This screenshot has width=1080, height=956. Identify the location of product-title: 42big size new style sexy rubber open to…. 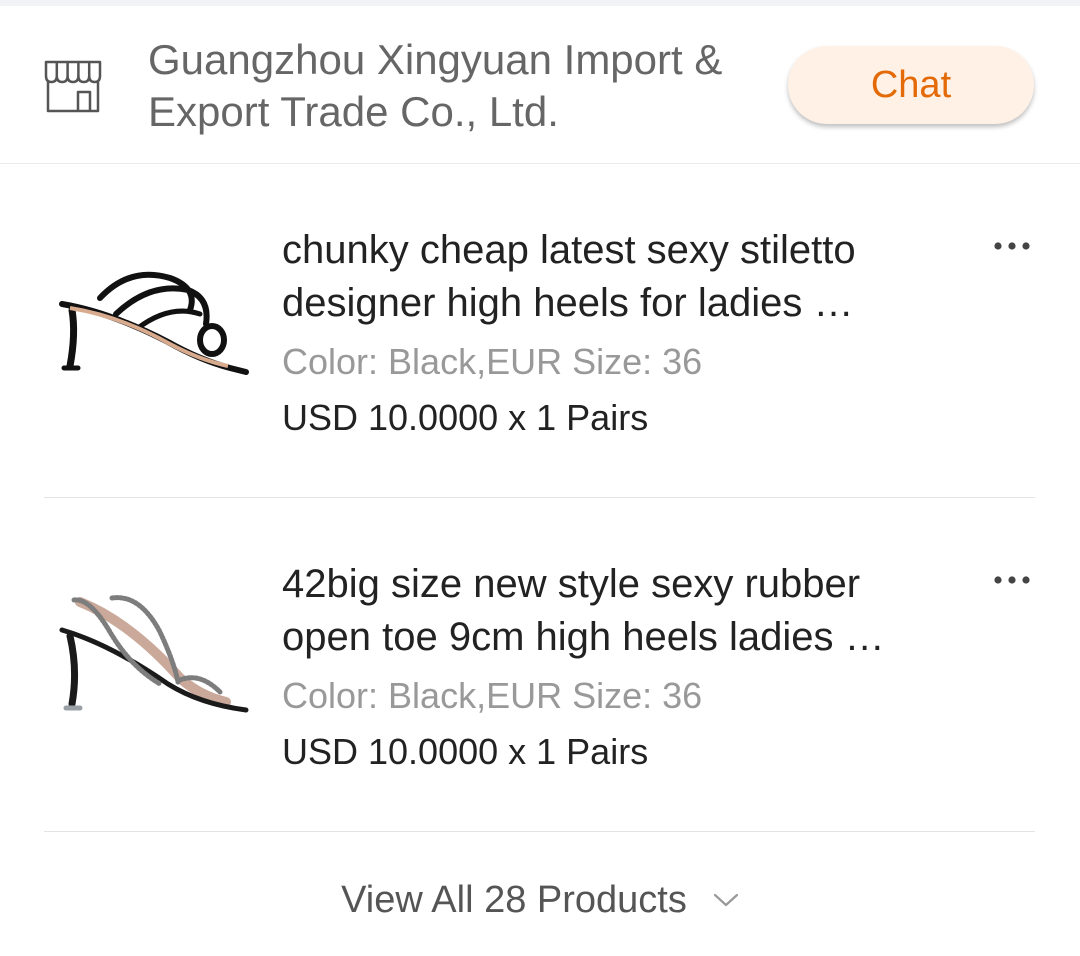
(617, 611).